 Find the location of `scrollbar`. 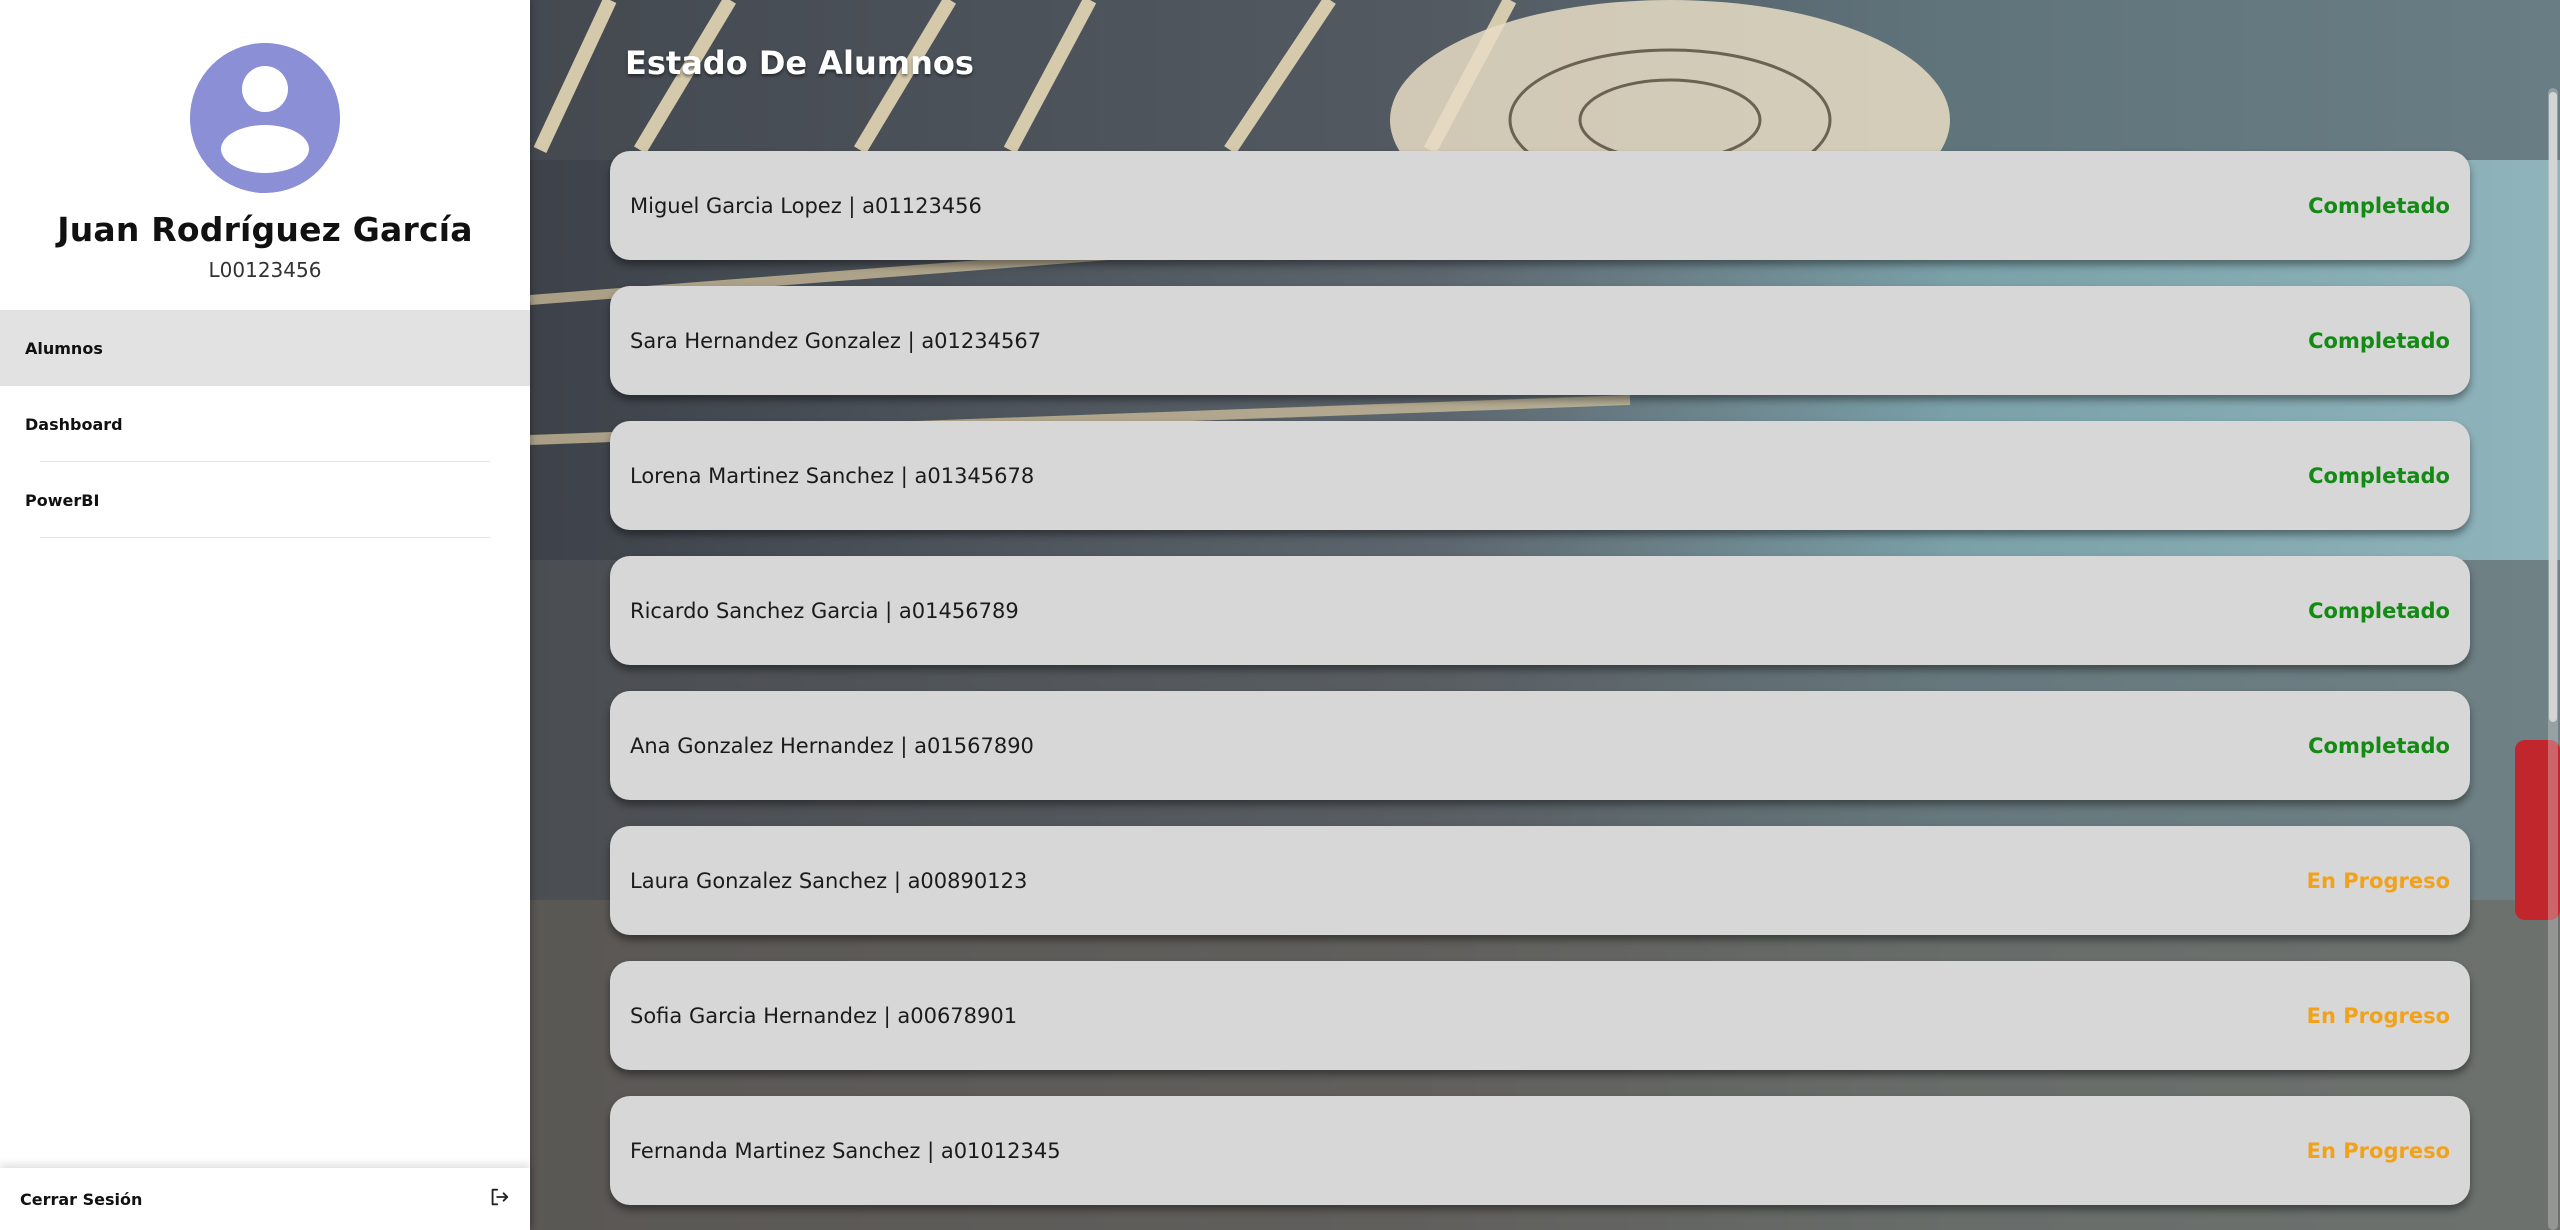

scrollbar is located at coordinates (2553, 659).